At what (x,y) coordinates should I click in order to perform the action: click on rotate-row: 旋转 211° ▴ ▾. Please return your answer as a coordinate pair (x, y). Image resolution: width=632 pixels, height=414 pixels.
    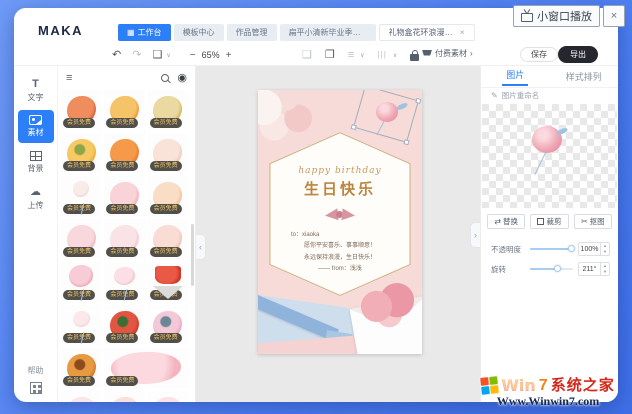
    Looking at the image, I should click on (550, 269).